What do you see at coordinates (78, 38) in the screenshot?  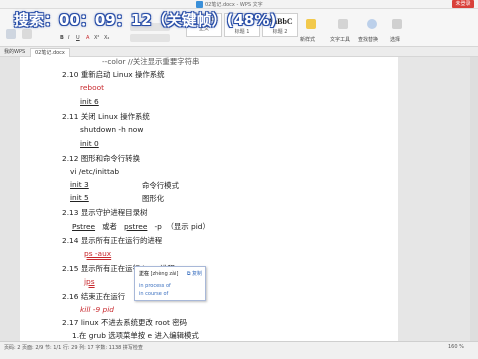 I see `underline-icon: U` at bounding box center [78, 38].